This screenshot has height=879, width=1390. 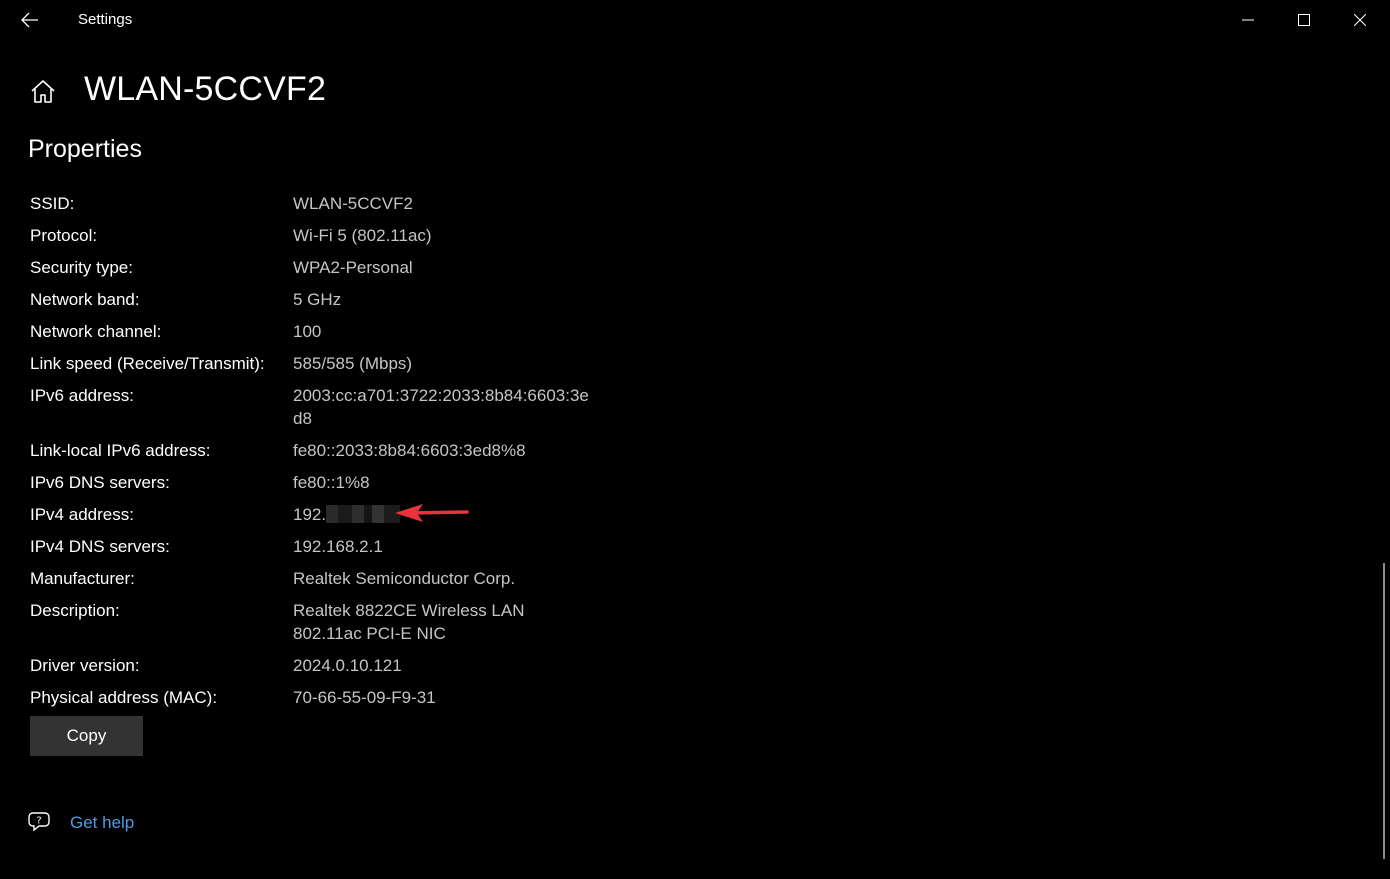 I want to click on property-value: fe80::1%8, so click(x=331, y=482).